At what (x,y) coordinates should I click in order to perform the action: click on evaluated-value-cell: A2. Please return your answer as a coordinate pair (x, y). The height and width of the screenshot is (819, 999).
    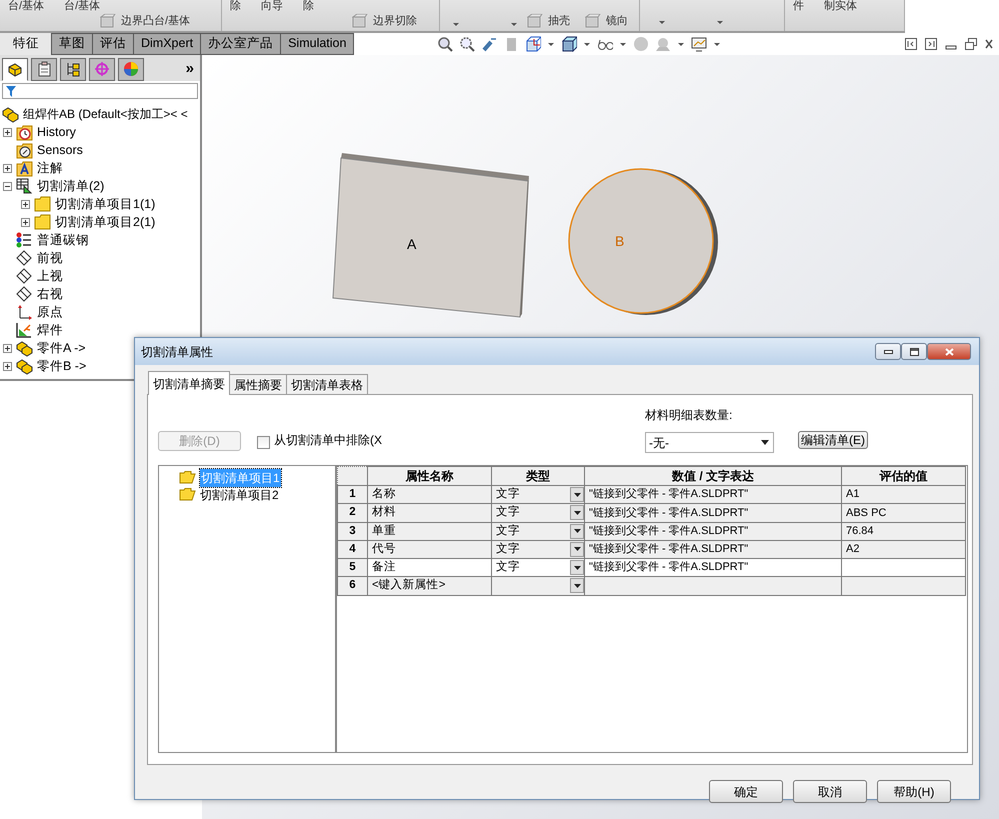
    Looking at the image, I should click on (904, 549).